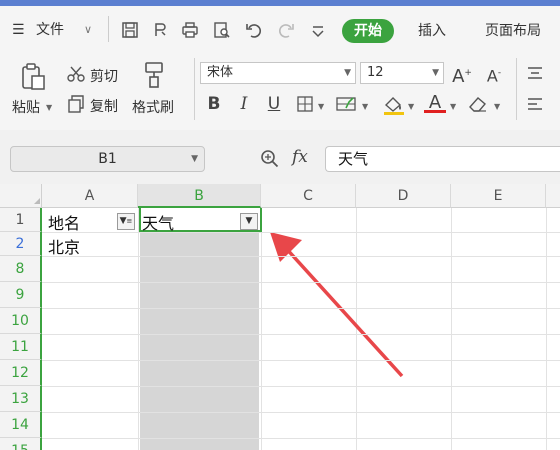 This screenshot has width=560, height=450. Describe the element at coordinates (300, 157) in the screenshot. I see `function-icon: fx` at that location.